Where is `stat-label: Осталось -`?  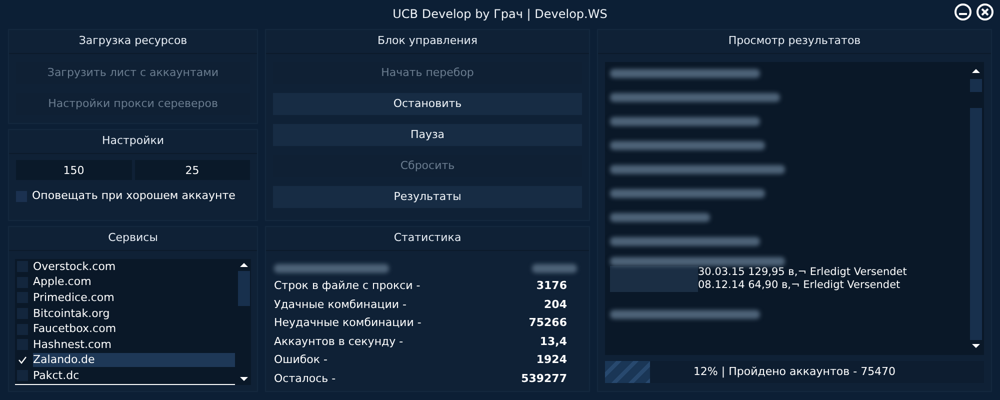 stat-label: Осталось - is located at coordinates (305, 379).